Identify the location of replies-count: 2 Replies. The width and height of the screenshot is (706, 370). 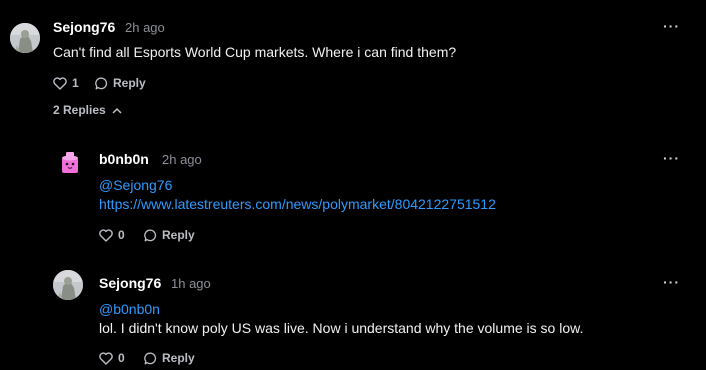
(79, 110).